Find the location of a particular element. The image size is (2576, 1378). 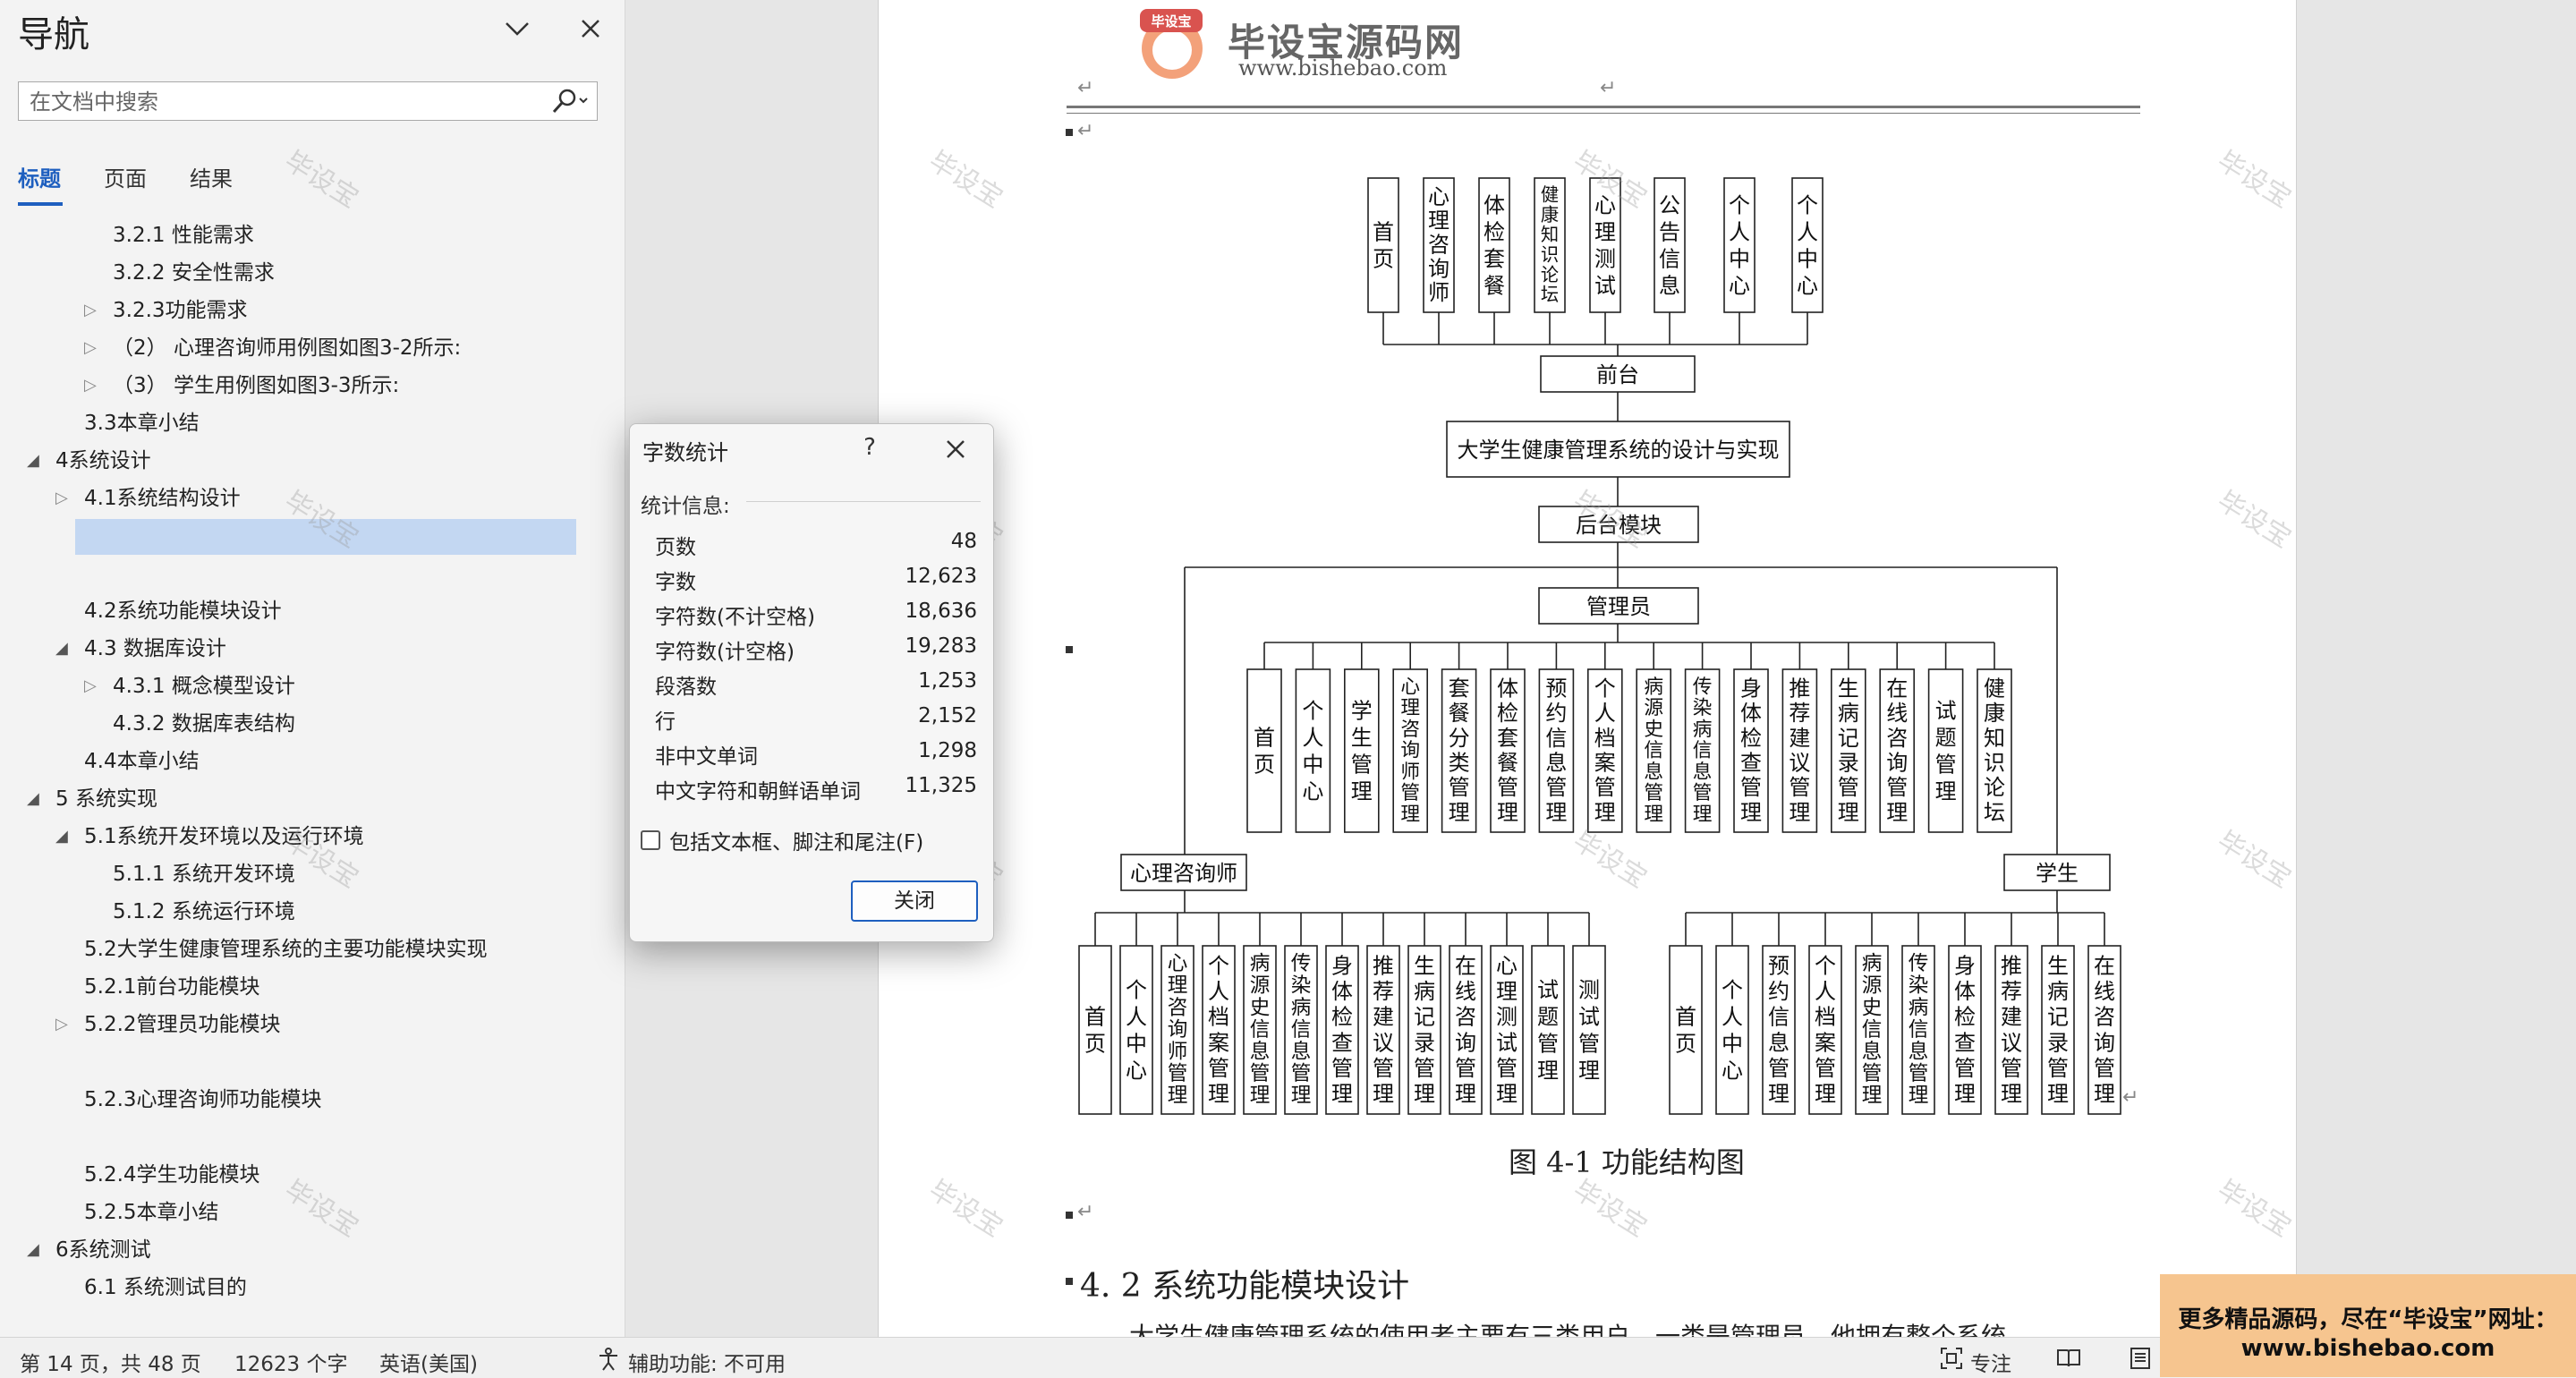

outline-item: 5.2.1前台功能模块 is located at coordinates (172, 987).